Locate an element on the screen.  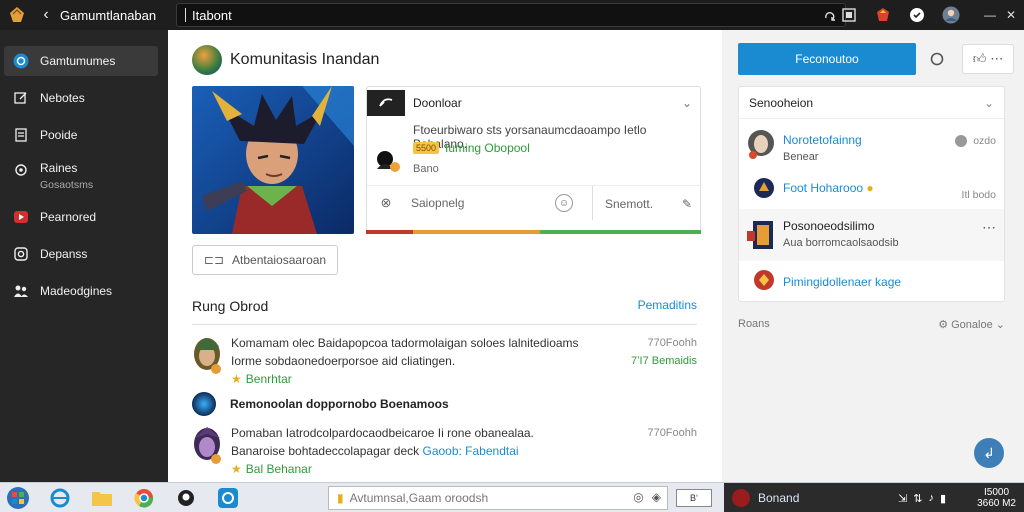
feed-item: Remonoolan doppornobo Boenamoos is located at coordinates (320, 404).